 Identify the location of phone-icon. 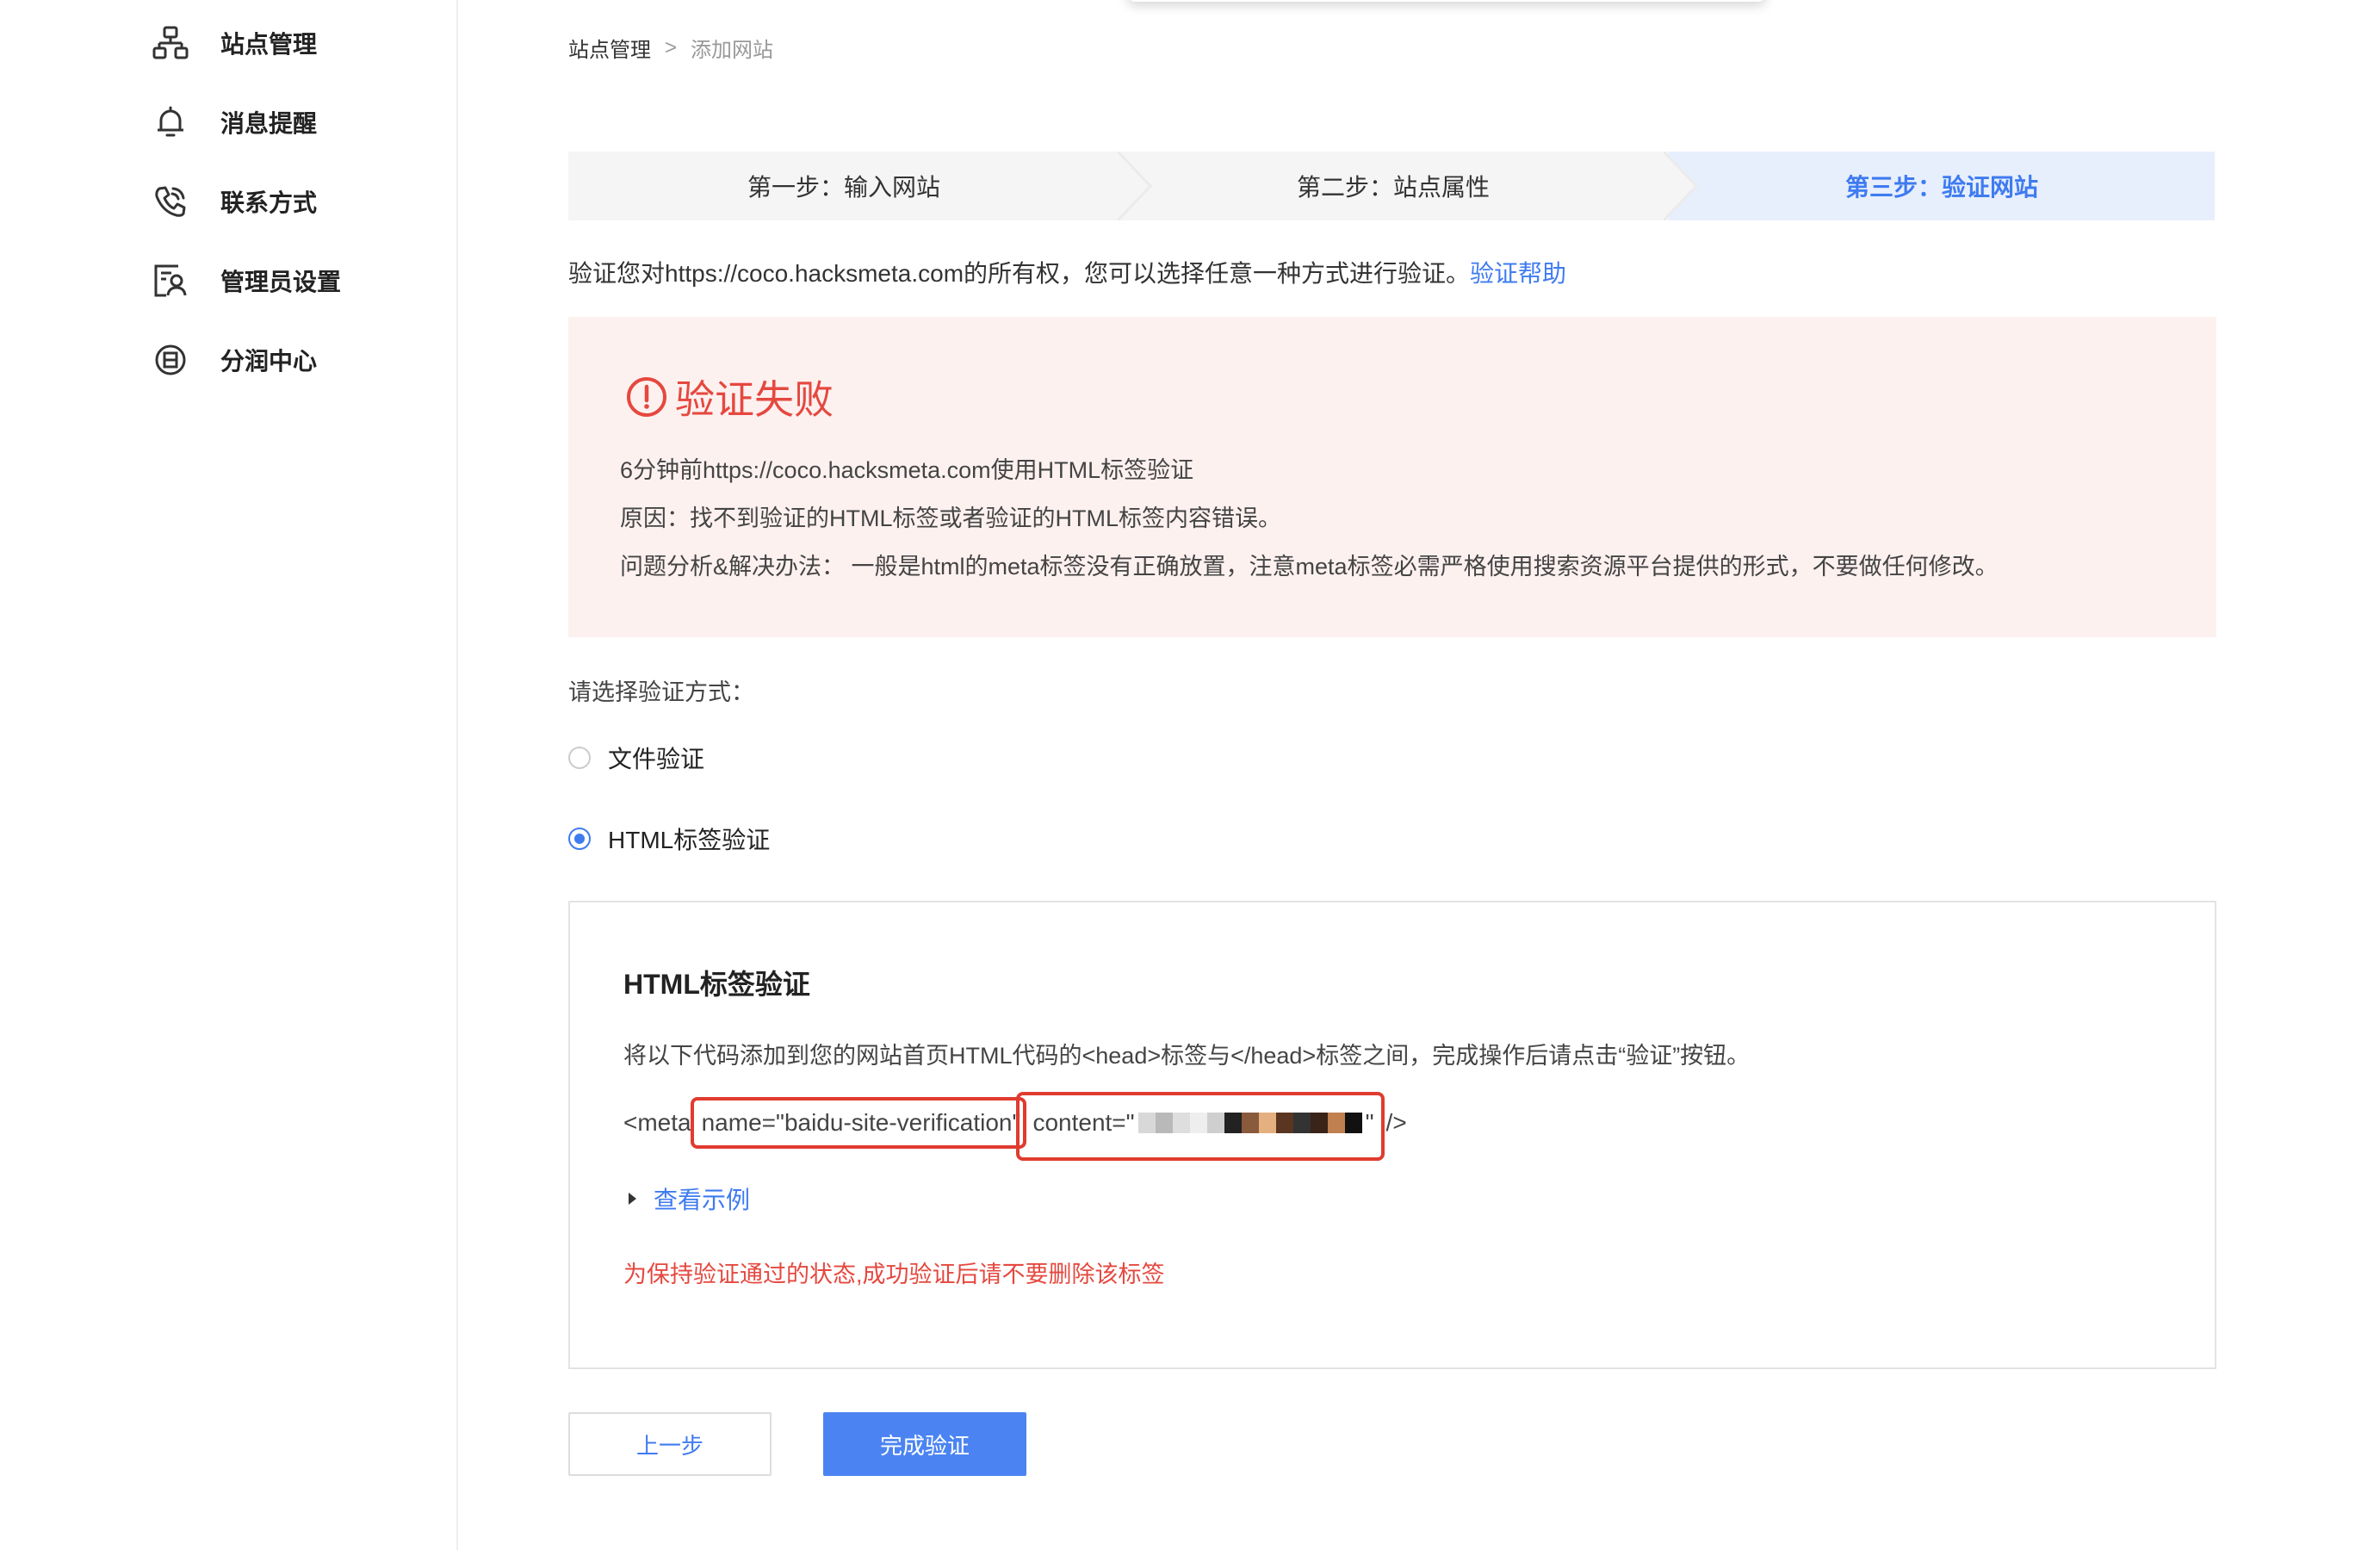
(170, 202).